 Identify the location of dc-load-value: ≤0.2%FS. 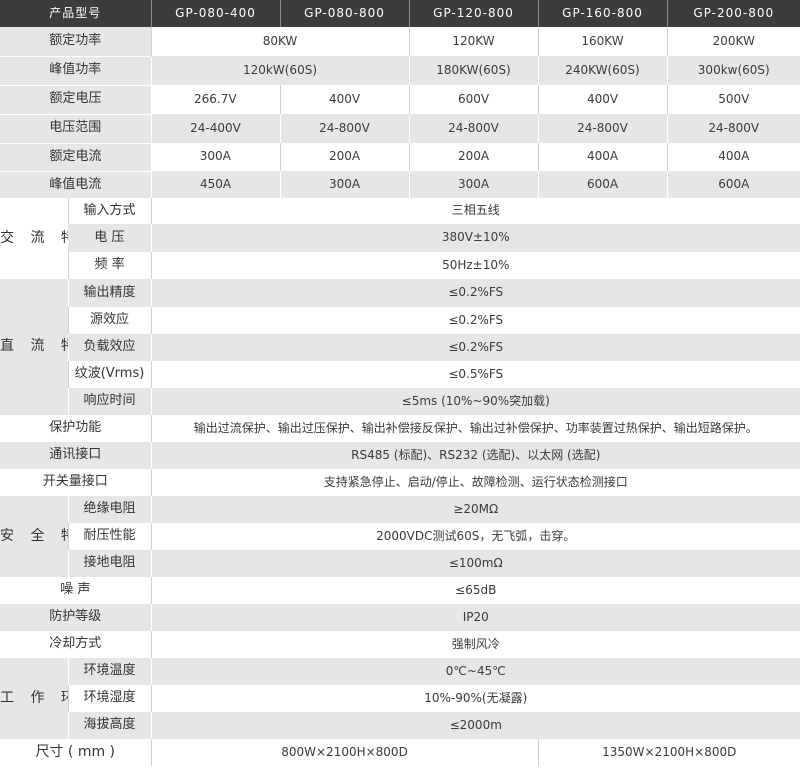
(475, 347).